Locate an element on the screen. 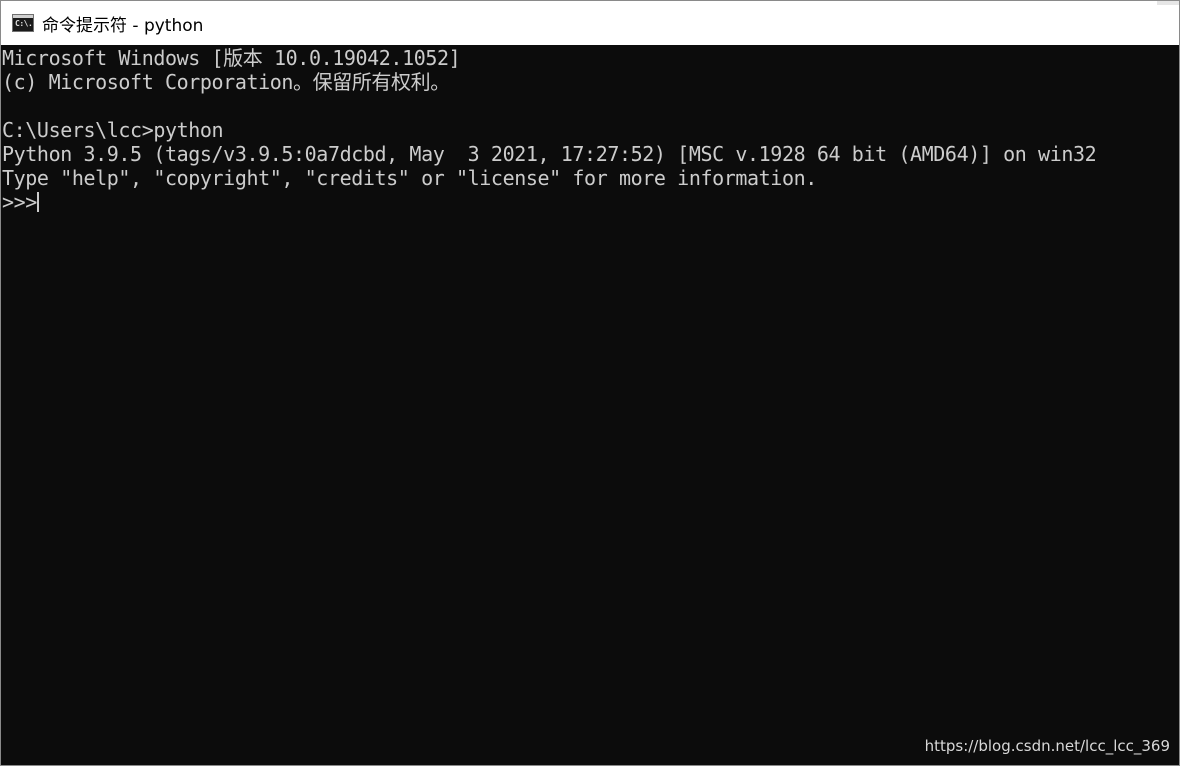 The image size is (1180, 766). watermark-url: https://blog.csdn.net/lcc_lcc_369 is located at coordinates (1047, 746).